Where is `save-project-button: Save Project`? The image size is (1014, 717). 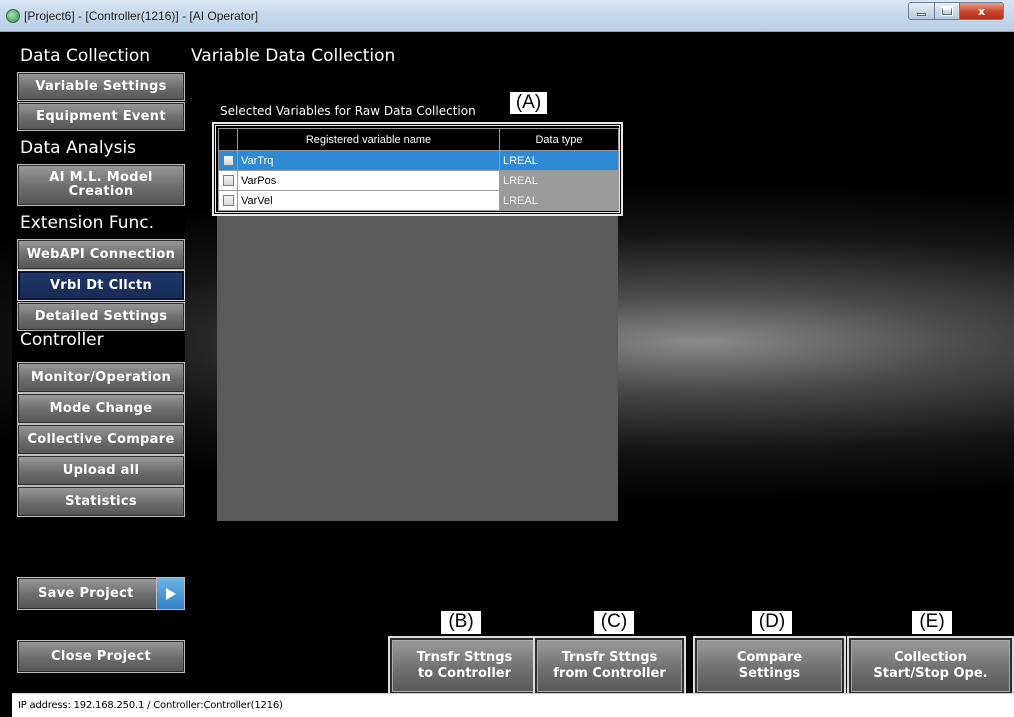
save-project-button: Save Project is located at coordinates (101, 593).